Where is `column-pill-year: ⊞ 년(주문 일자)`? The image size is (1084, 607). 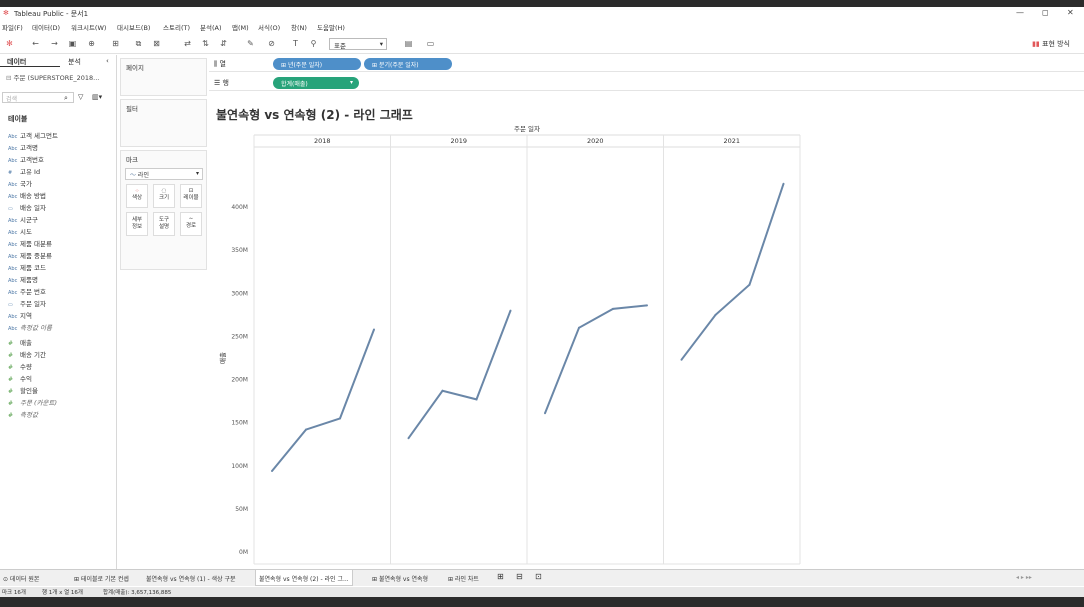 column-pill-year: ⊞ 년(주문 일자) is located at coordinates (317, 64).